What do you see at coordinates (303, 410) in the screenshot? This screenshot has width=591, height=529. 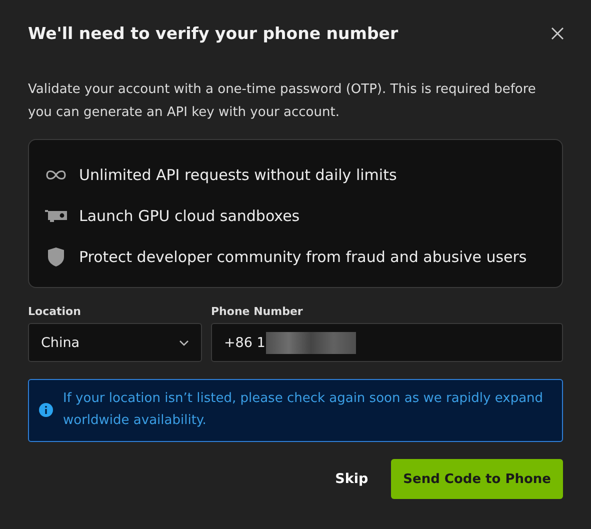 I see `notice-text: If your location isn’t listed, please check again soon as we rapidly expand worldwide availability.` at bounding box center [303, 410].